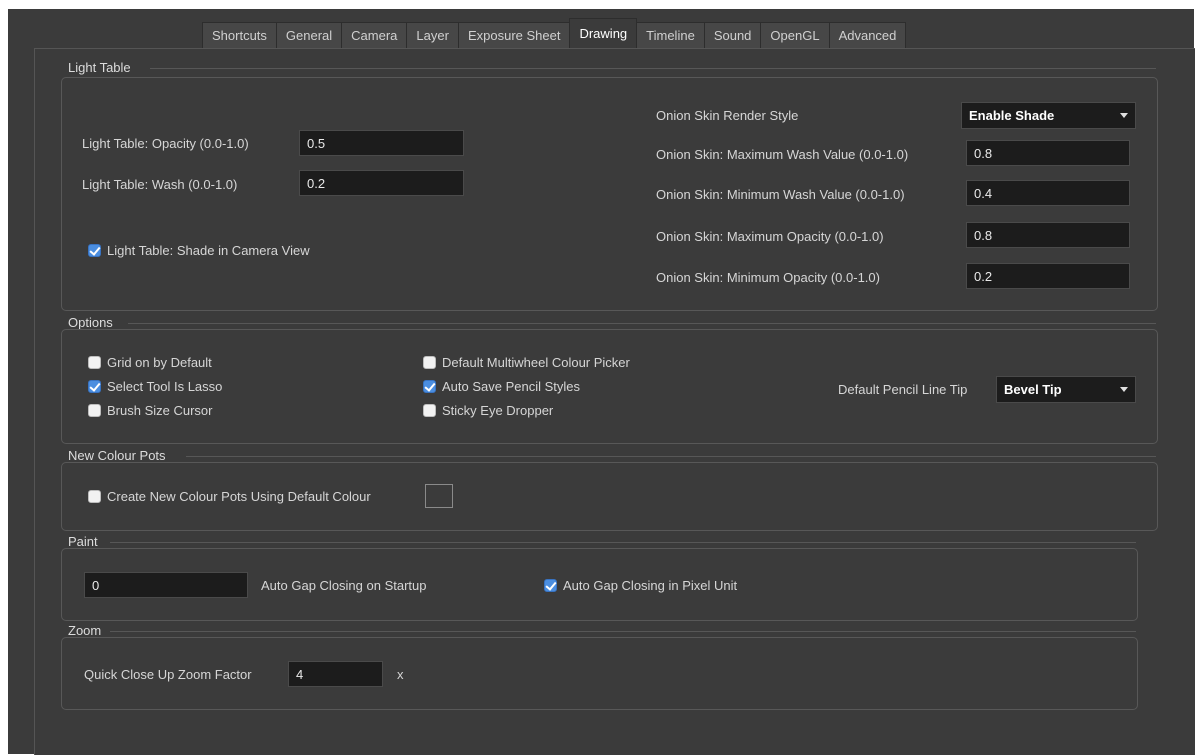 The width and height of the screenshot is (1202, 755). Describe the element at coordinates (653, 68) in the screenshot. I see `light-table-group-line` at that location.